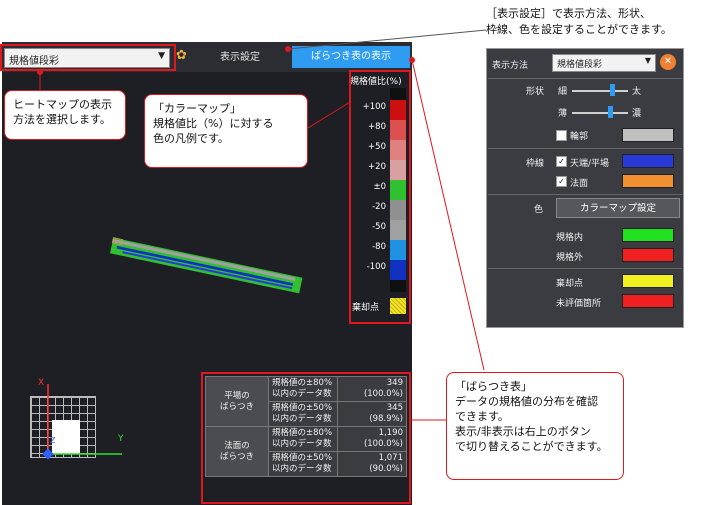 Image resolution: width=702 pixels, height=505 pixels. I want to click on top-flat-color-swatch, so click(648, 161).